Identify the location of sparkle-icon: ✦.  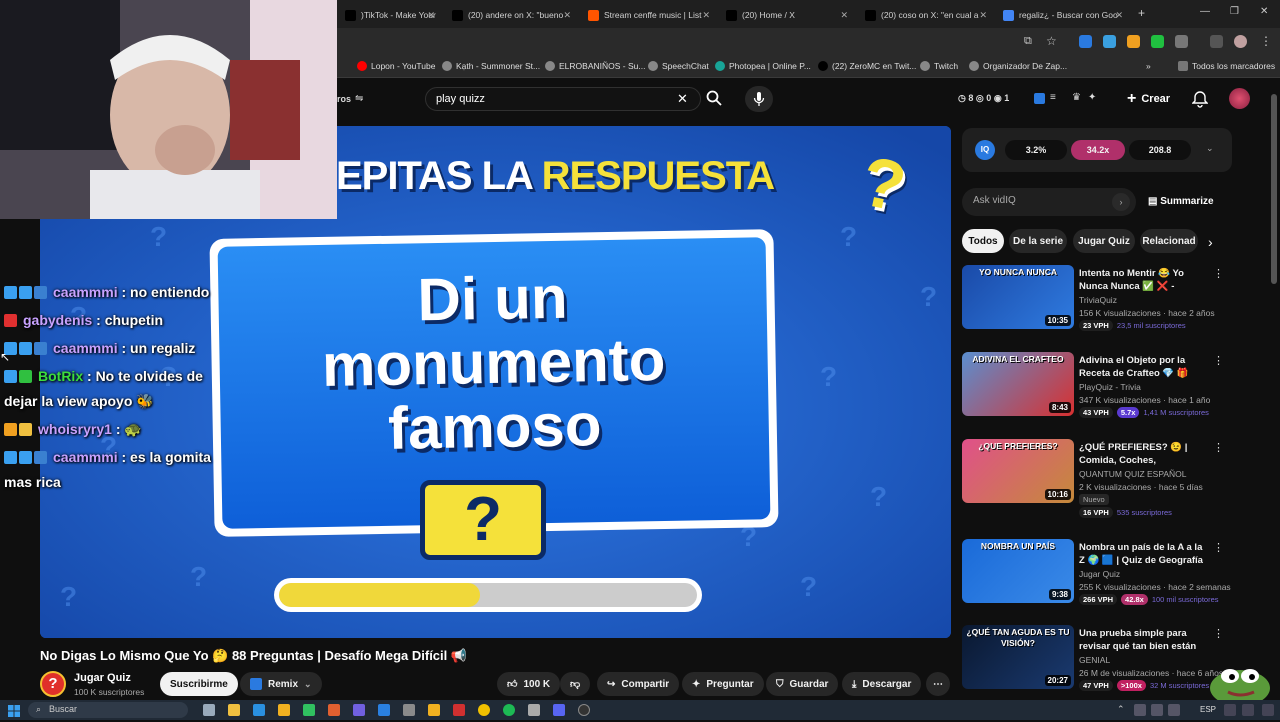
(1092, 97).